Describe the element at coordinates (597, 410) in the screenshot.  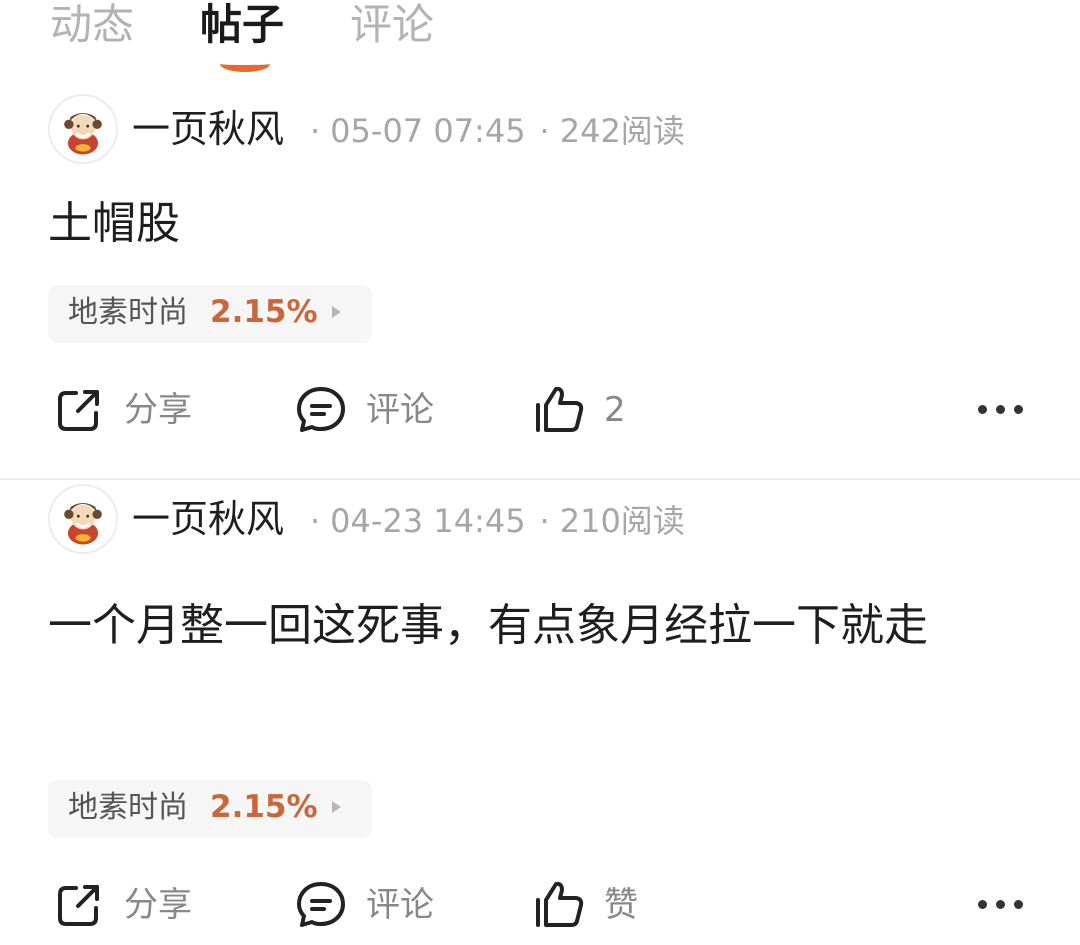
I see `like-button: 2` at that location.